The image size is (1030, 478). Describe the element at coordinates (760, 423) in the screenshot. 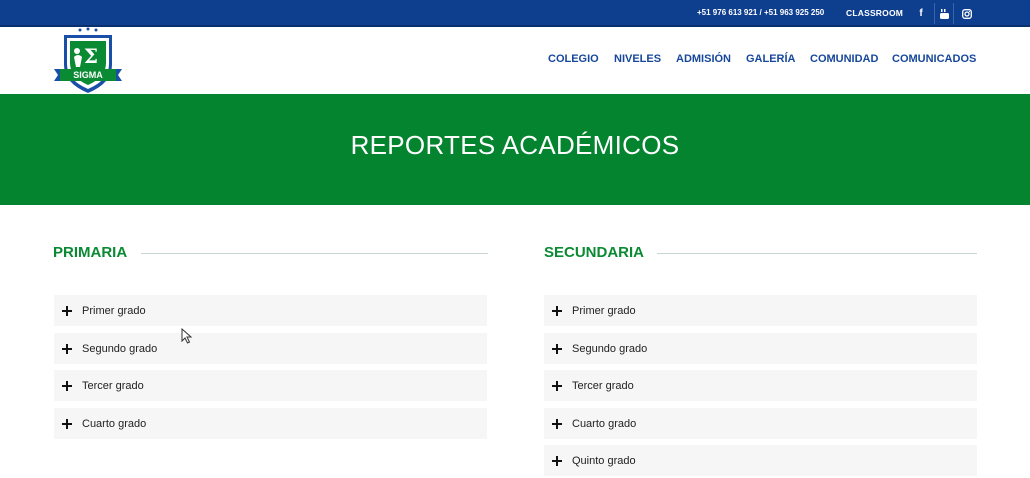

I see `secundaria-item-cuarto-grado: Cuarto grado` at that location.